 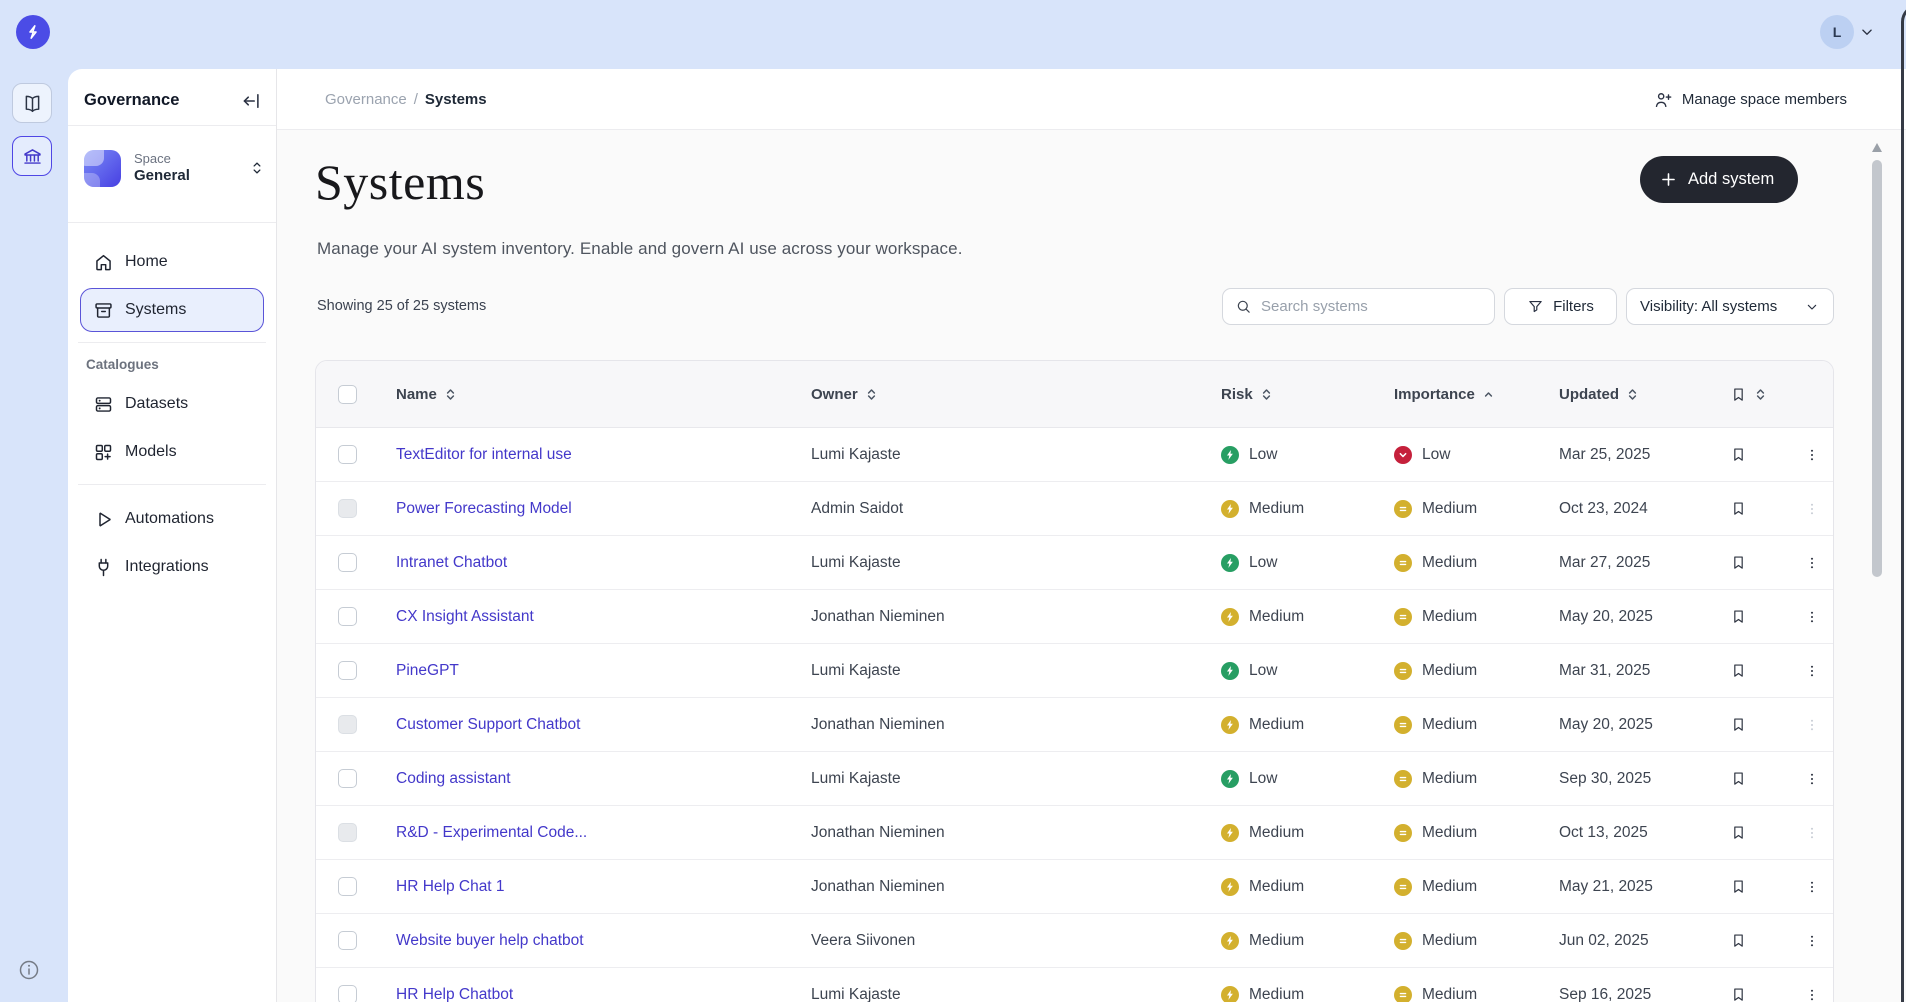 What do you see at coordinates (1837, 32) in the screenshot?
I see `user-avatar: L` at bounding box center [1837, 32].